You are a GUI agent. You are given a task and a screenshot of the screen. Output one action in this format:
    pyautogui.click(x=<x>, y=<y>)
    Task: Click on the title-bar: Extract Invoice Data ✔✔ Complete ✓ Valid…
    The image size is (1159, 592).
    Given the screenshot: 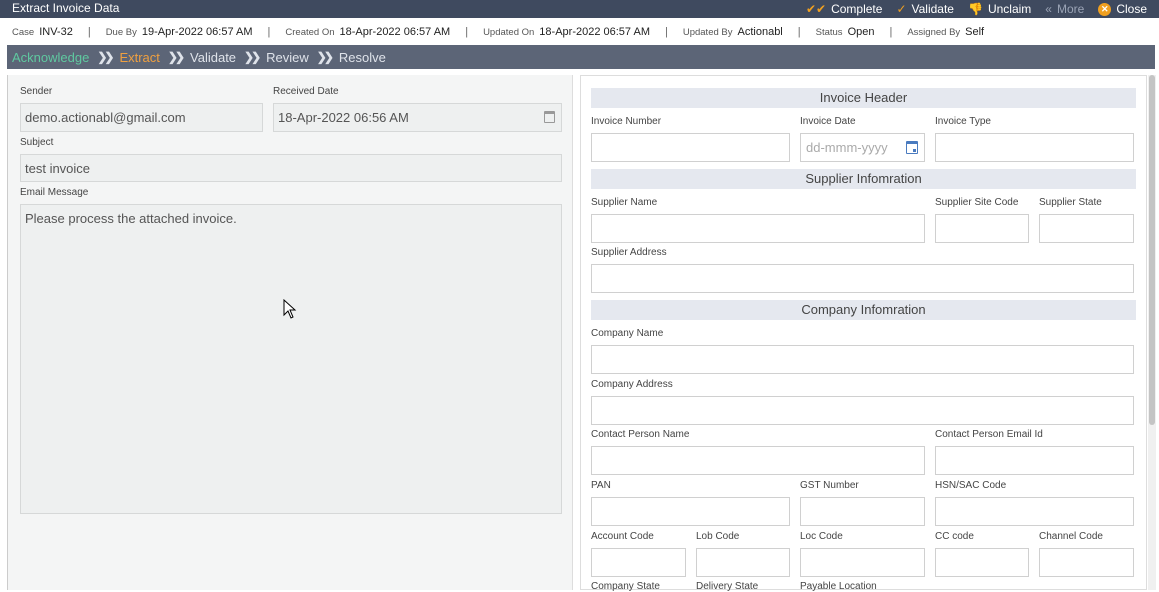 What is the action you would take?
    pyautogui.click(x=579, y=9)
    